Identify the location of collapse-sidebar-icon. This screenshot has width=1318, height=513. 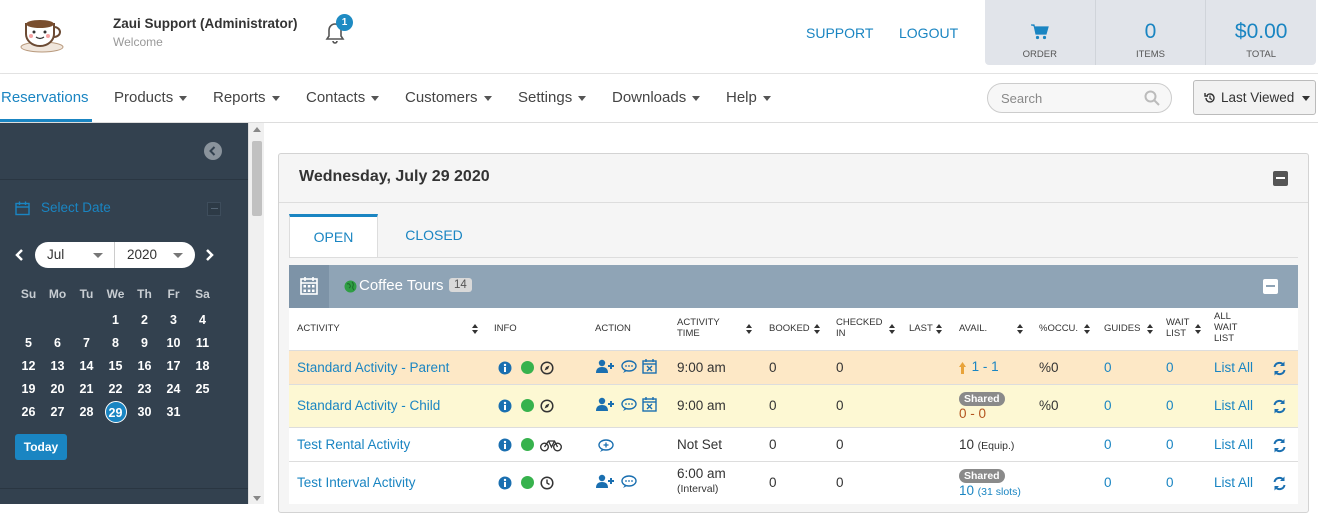
(213, 151).